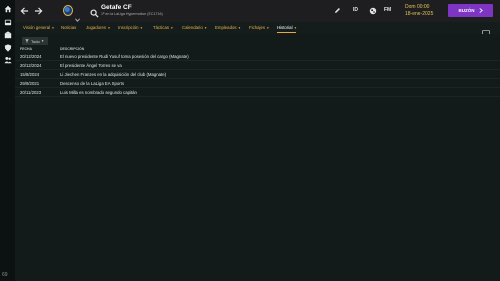 Image resolution: width=500 pixels, height=281 pixels. I want to click on tab-label: Fichajes, so click(257, 27).